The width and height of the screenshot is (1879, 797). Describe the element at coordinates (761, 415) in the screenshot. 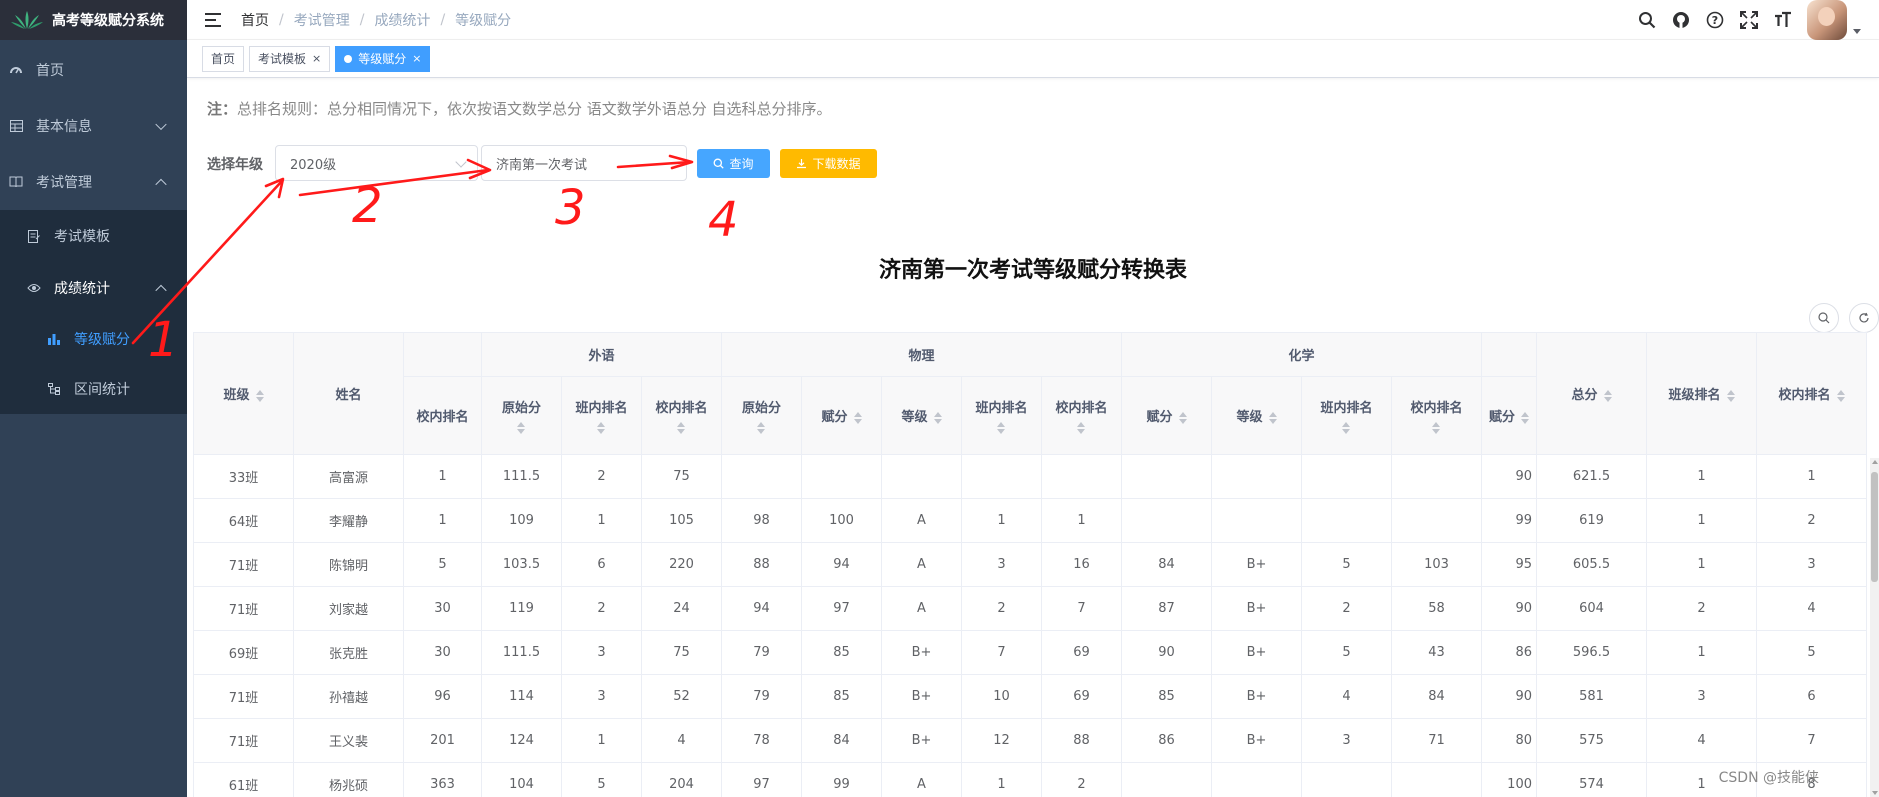

I see `column-header-ph-raw: 原始分` at that location.